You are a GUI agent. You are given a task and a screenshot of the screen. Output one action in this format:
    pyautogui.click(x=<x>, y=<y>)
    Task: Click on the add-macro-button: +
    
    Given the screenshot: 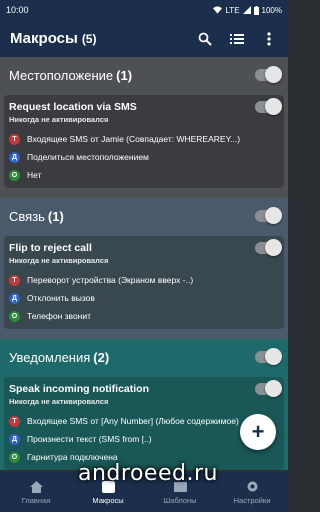 What is the action you would take?
    pyautogui.click(x=258, y=432)
    